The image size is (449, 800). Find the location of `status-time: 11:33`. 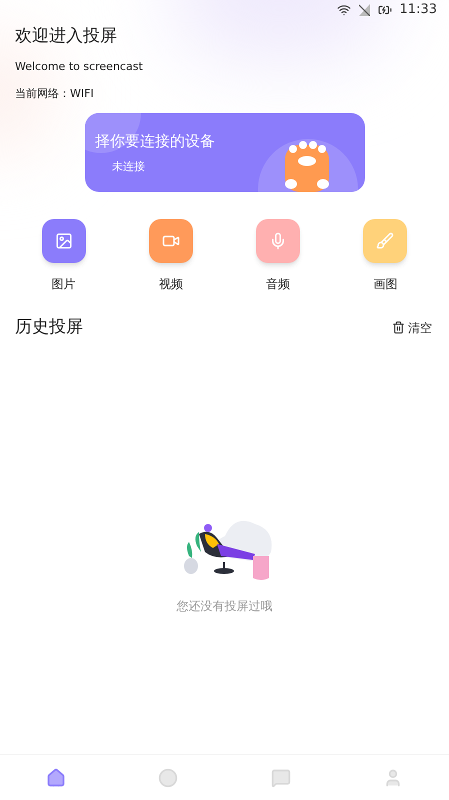

status-time: 11:33 is located at coordinates (418, 10).